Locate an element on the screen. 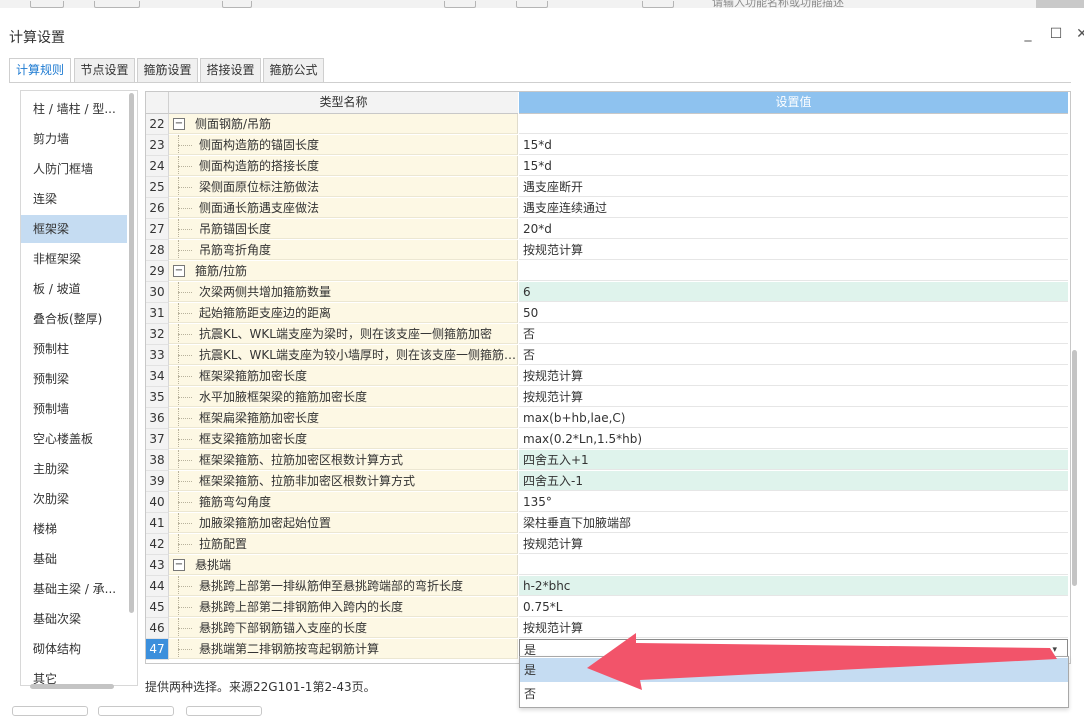 This screenshot has width=1084, height=716. row-number: 22 is located at coordinates (157, 124).